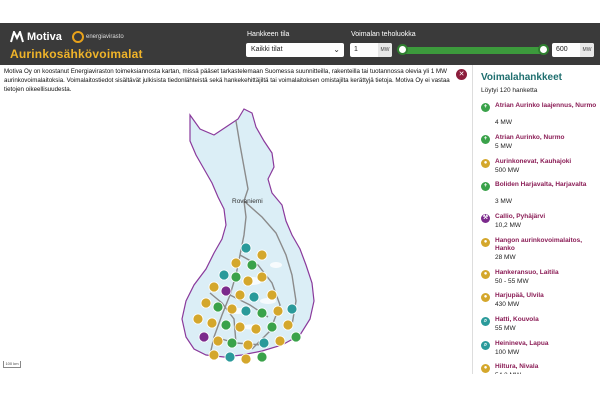  I want to click on power-range-slider, so click(473, 50).